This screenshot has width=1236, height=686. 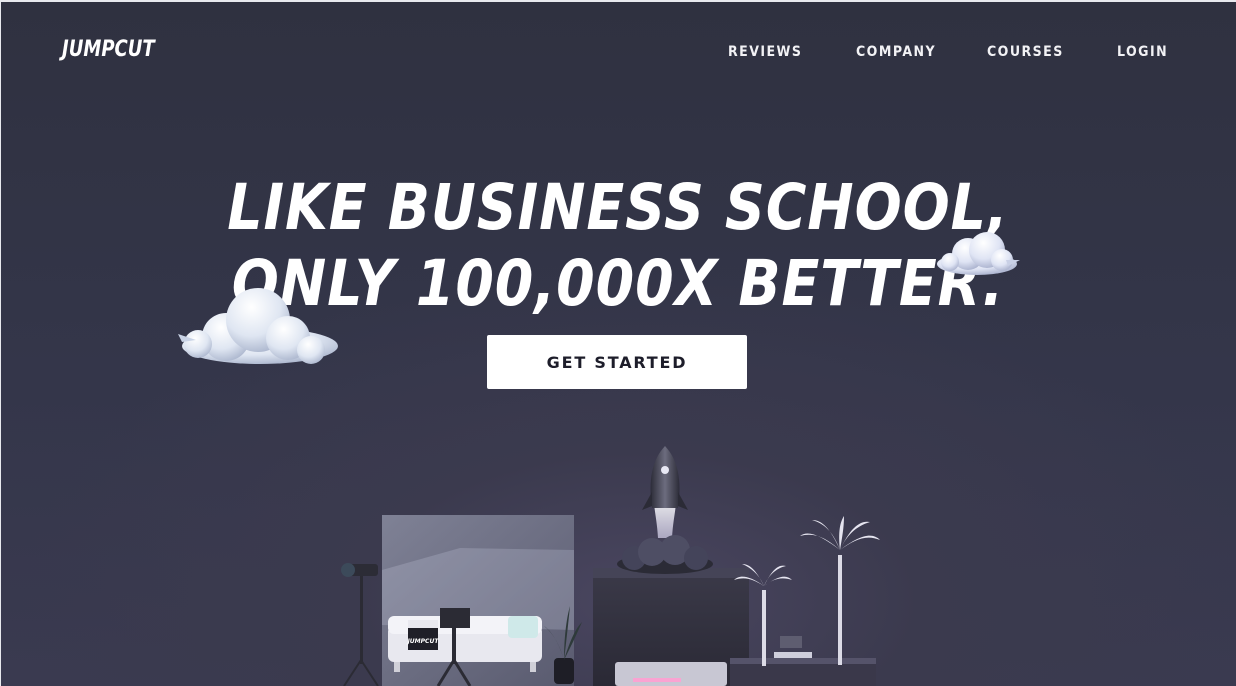 What do you see at coordinates (455, 618) in the screenshot?
I see `camera-body` at bounding box center [455, 618].